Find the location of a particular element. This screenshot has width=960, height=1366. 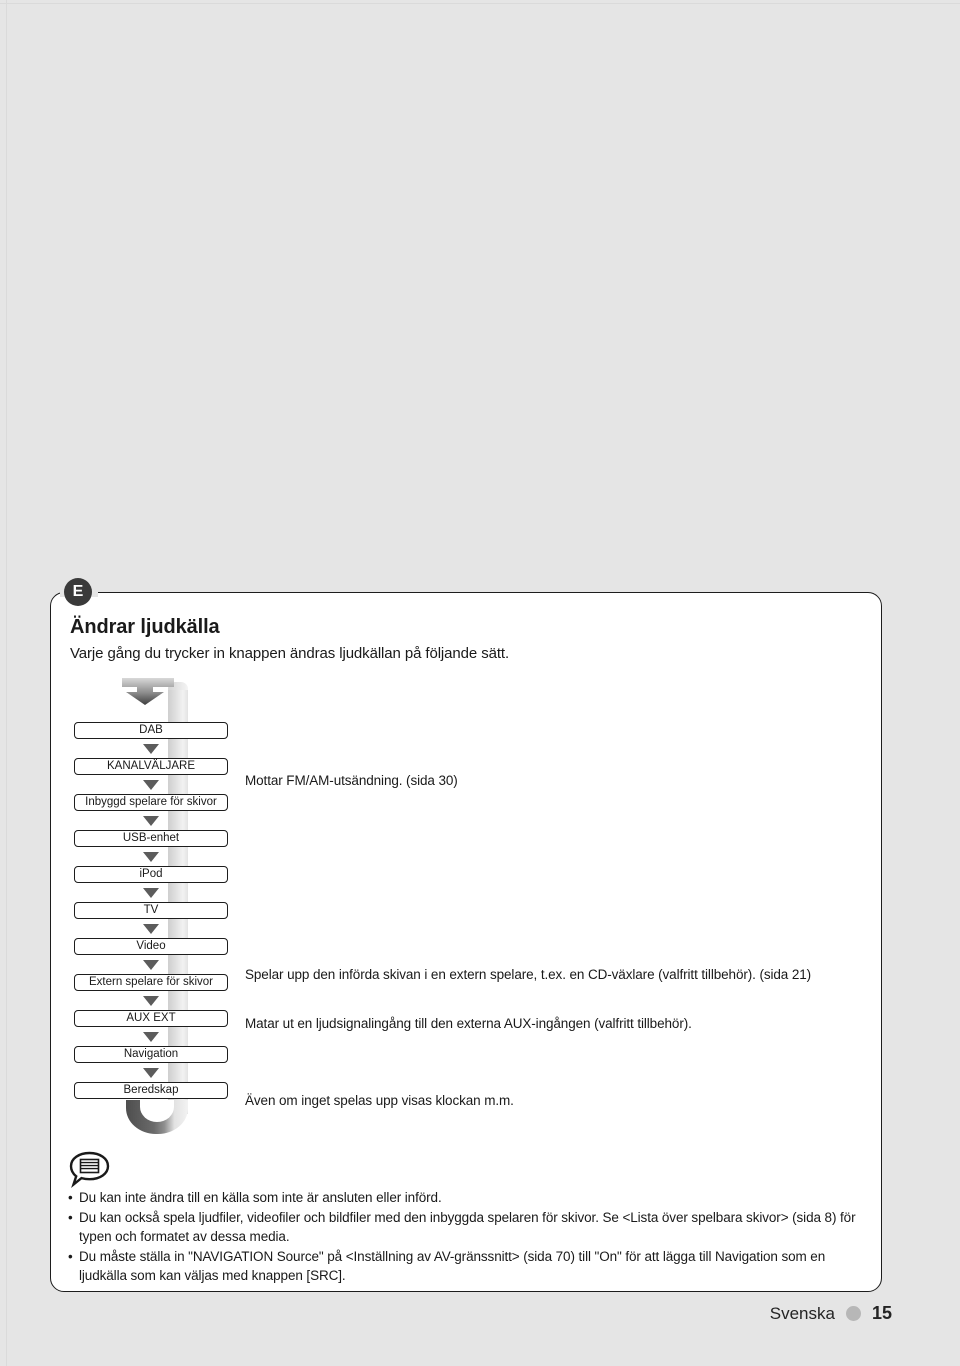

footer-dot-icon is located at coordinates (853, 1313).